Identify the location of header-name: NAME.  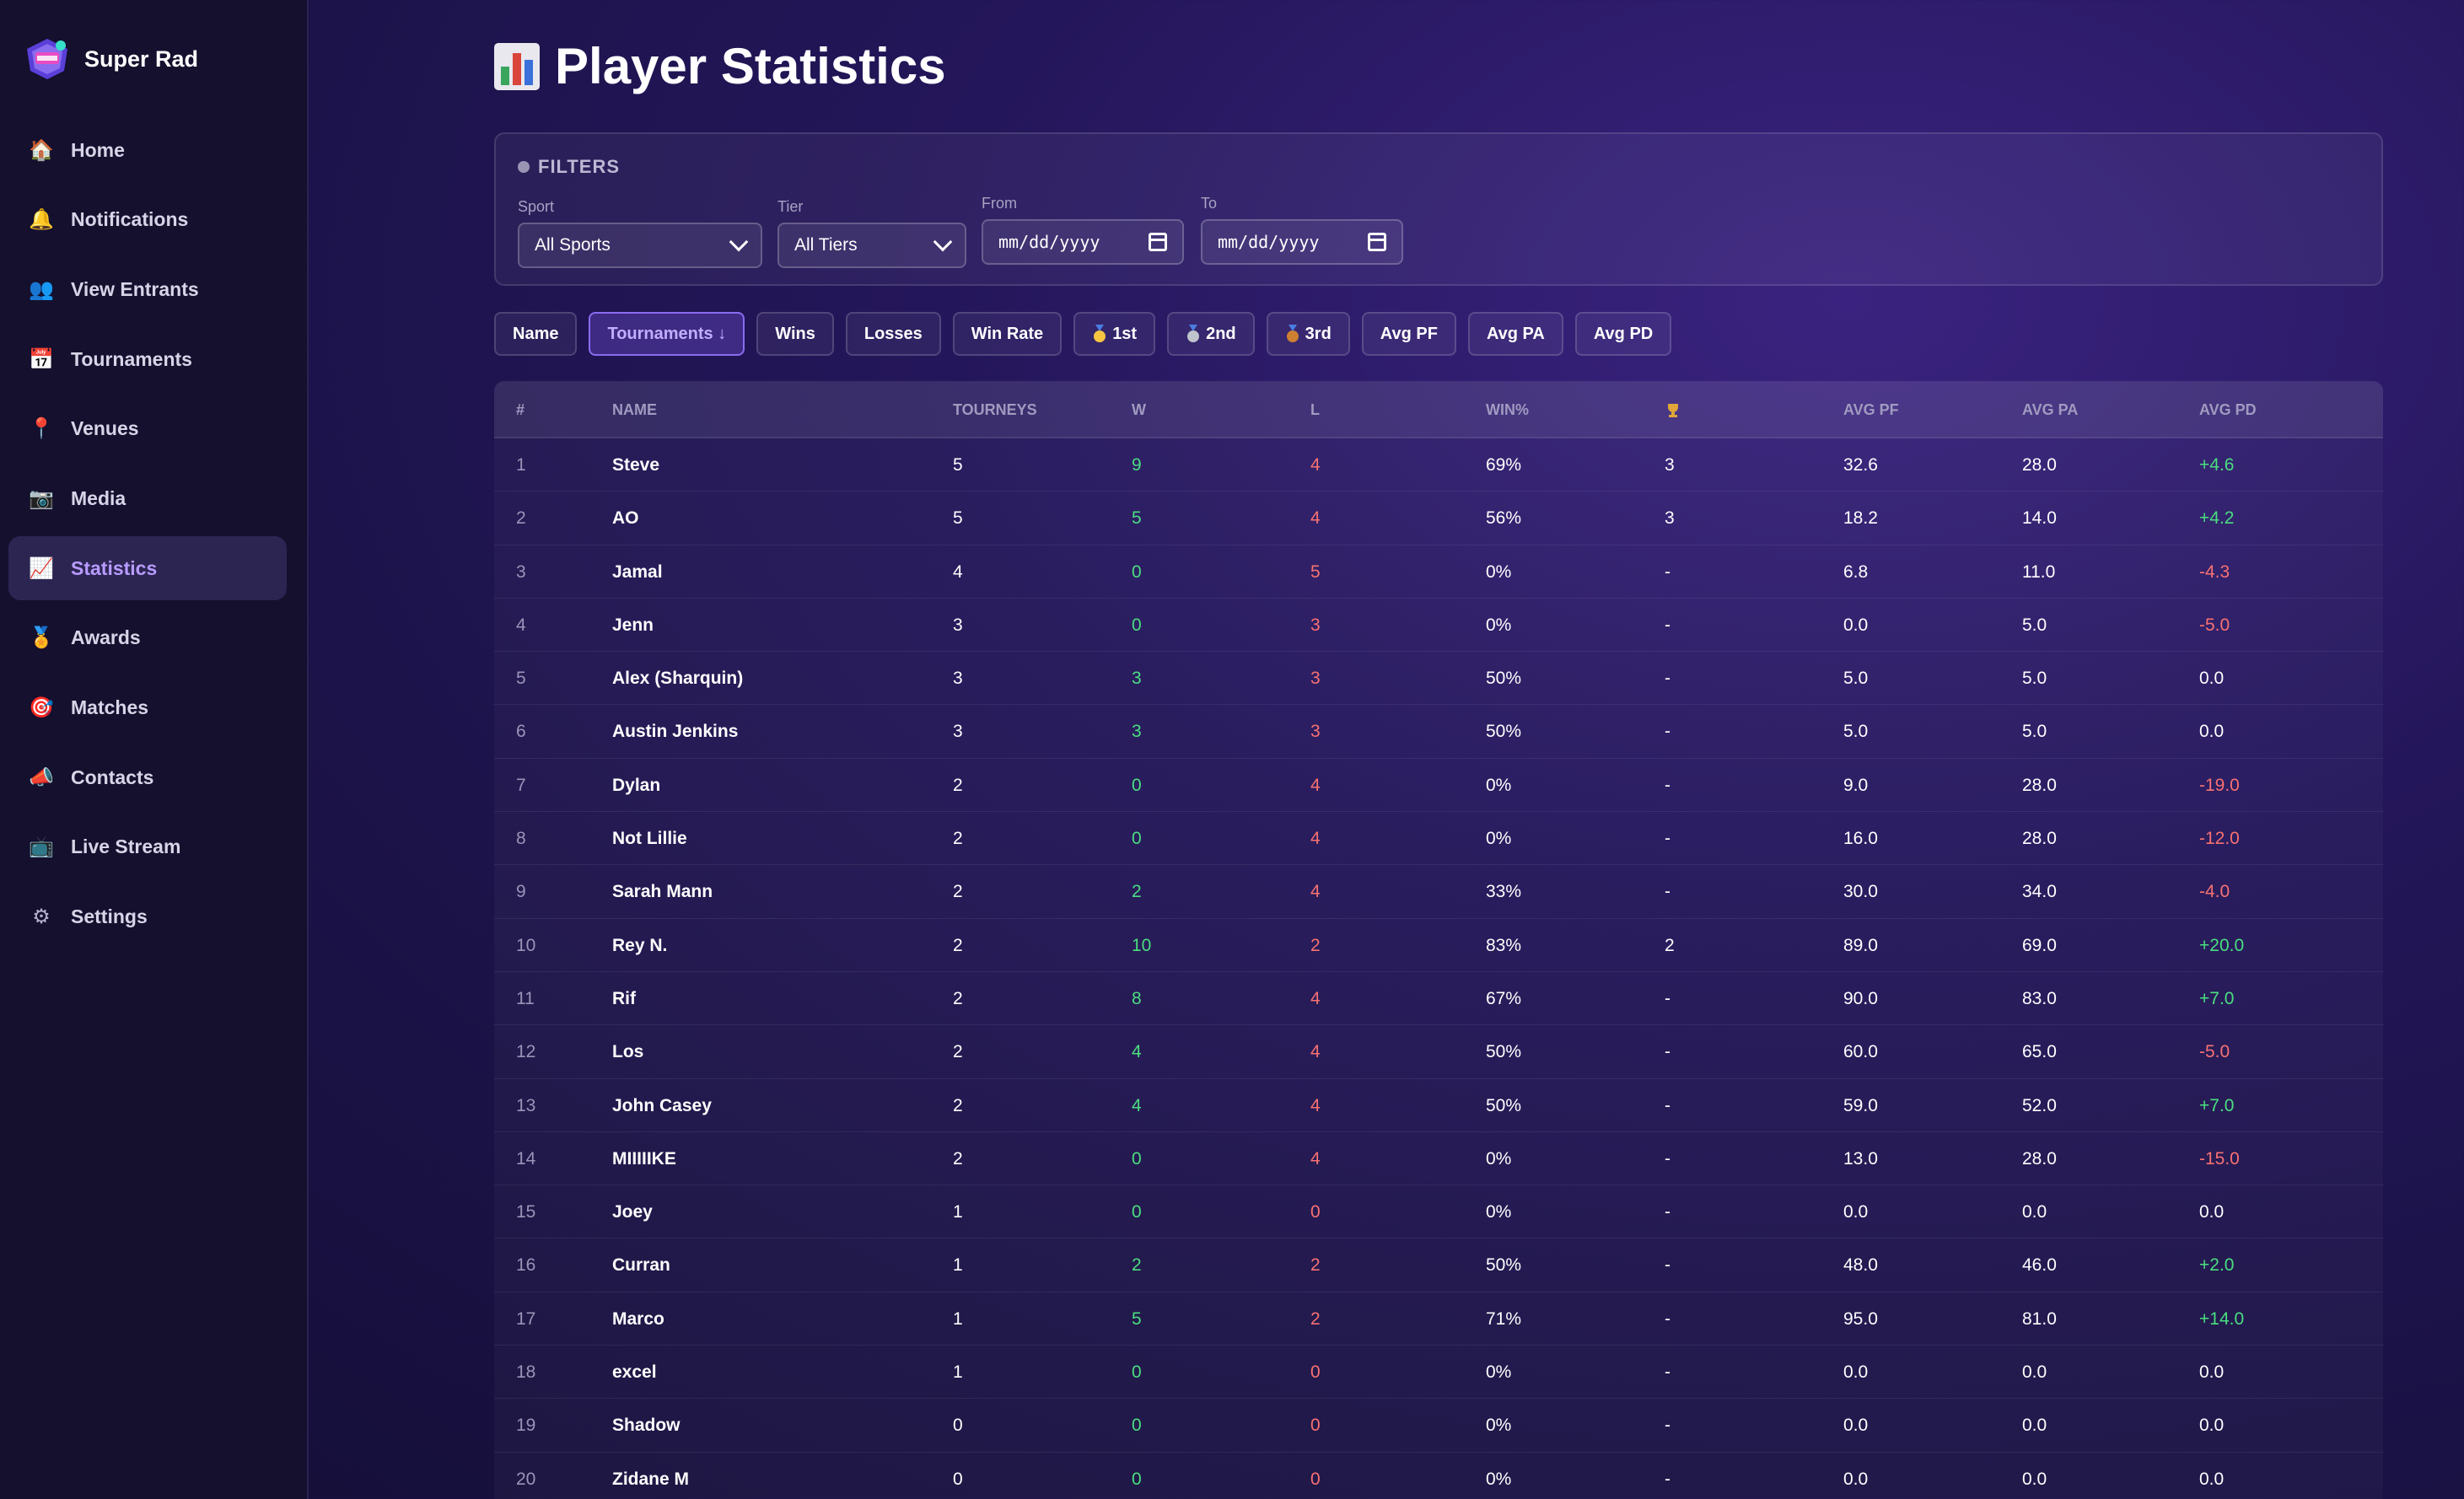
(634, 409).